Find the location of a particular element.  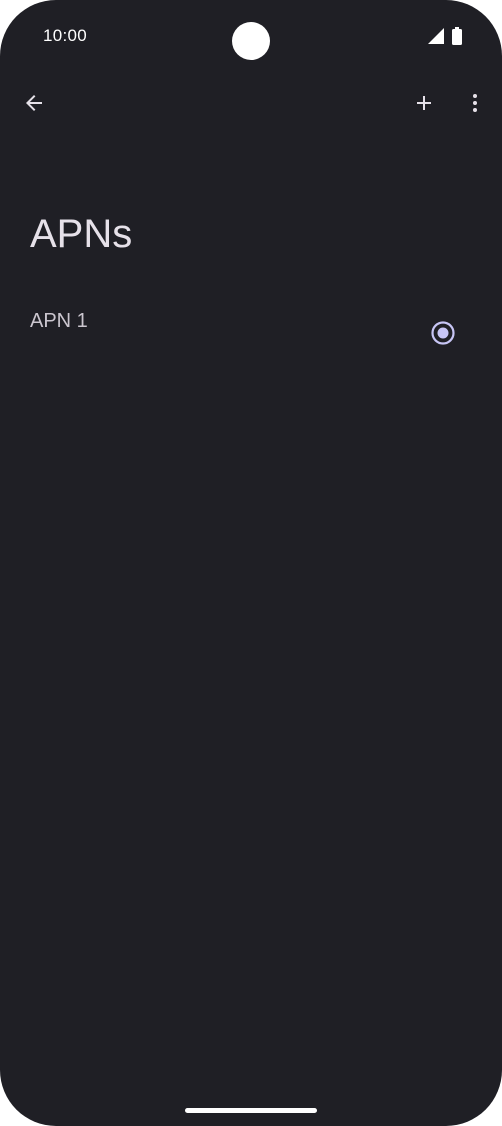

gesture-nav-handle is located at coordinates (251, 1110).